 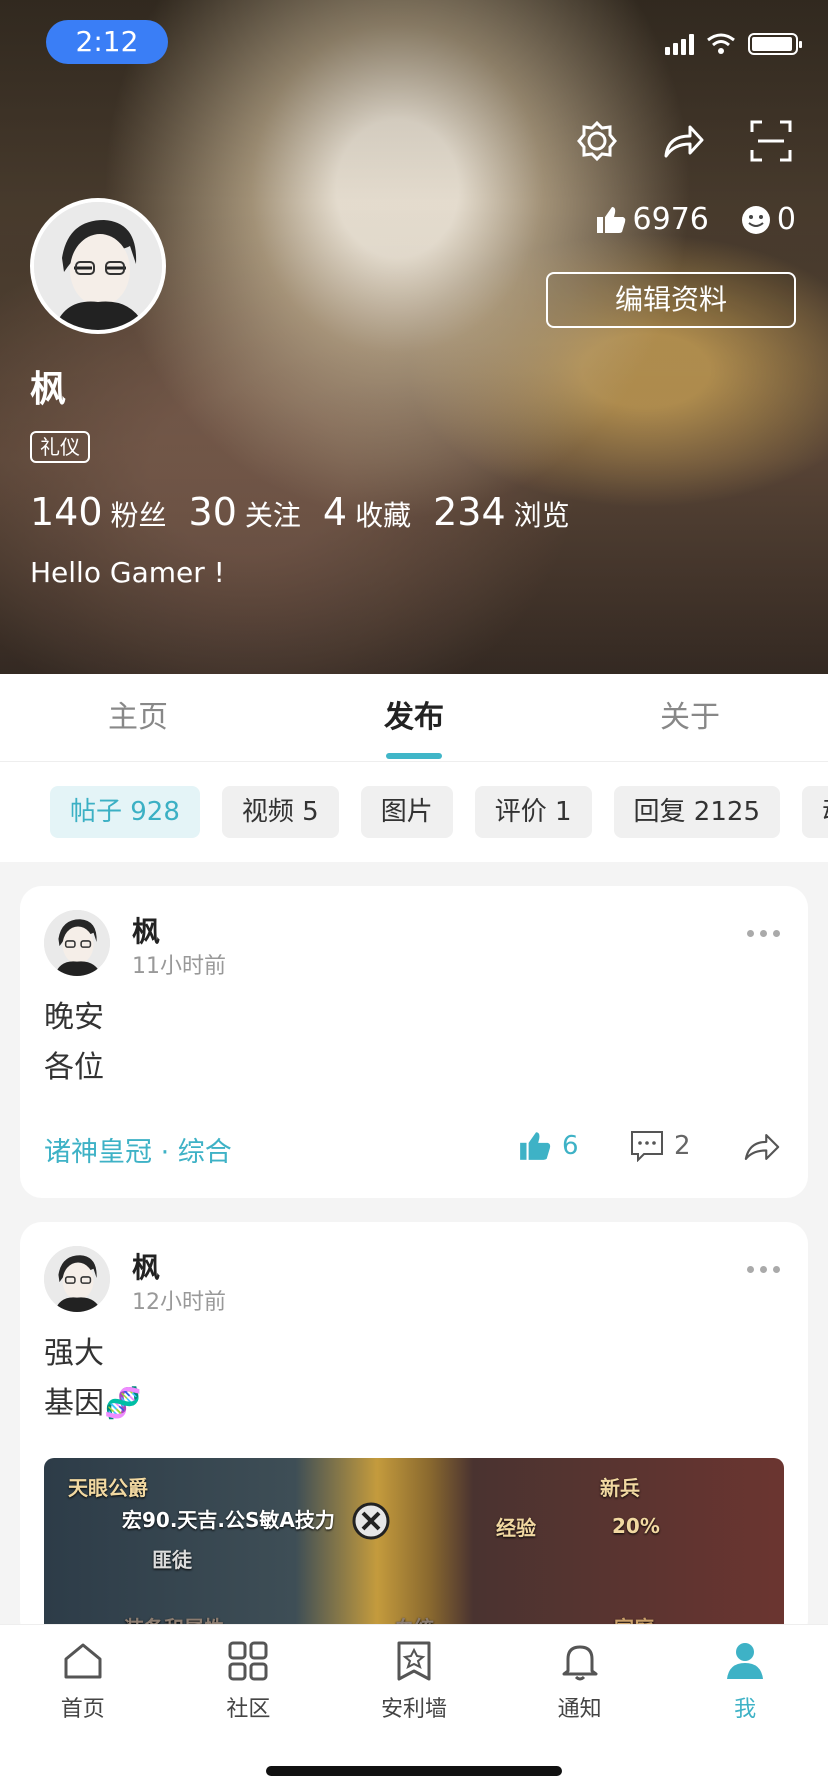 What do you see at coordinates (670, 219) in the screenshot?
I see `likes-count: 6976` at bounding box center [670, 219].